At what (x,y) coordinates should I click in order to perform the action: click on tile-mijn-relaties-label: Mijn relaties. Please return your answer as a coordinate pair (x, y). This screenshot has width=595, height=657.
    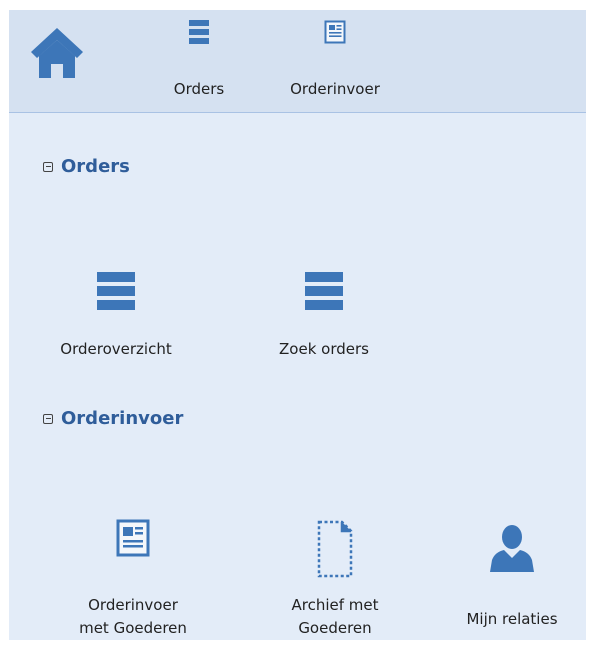
    Looking at the image, I should click on (512, 619).